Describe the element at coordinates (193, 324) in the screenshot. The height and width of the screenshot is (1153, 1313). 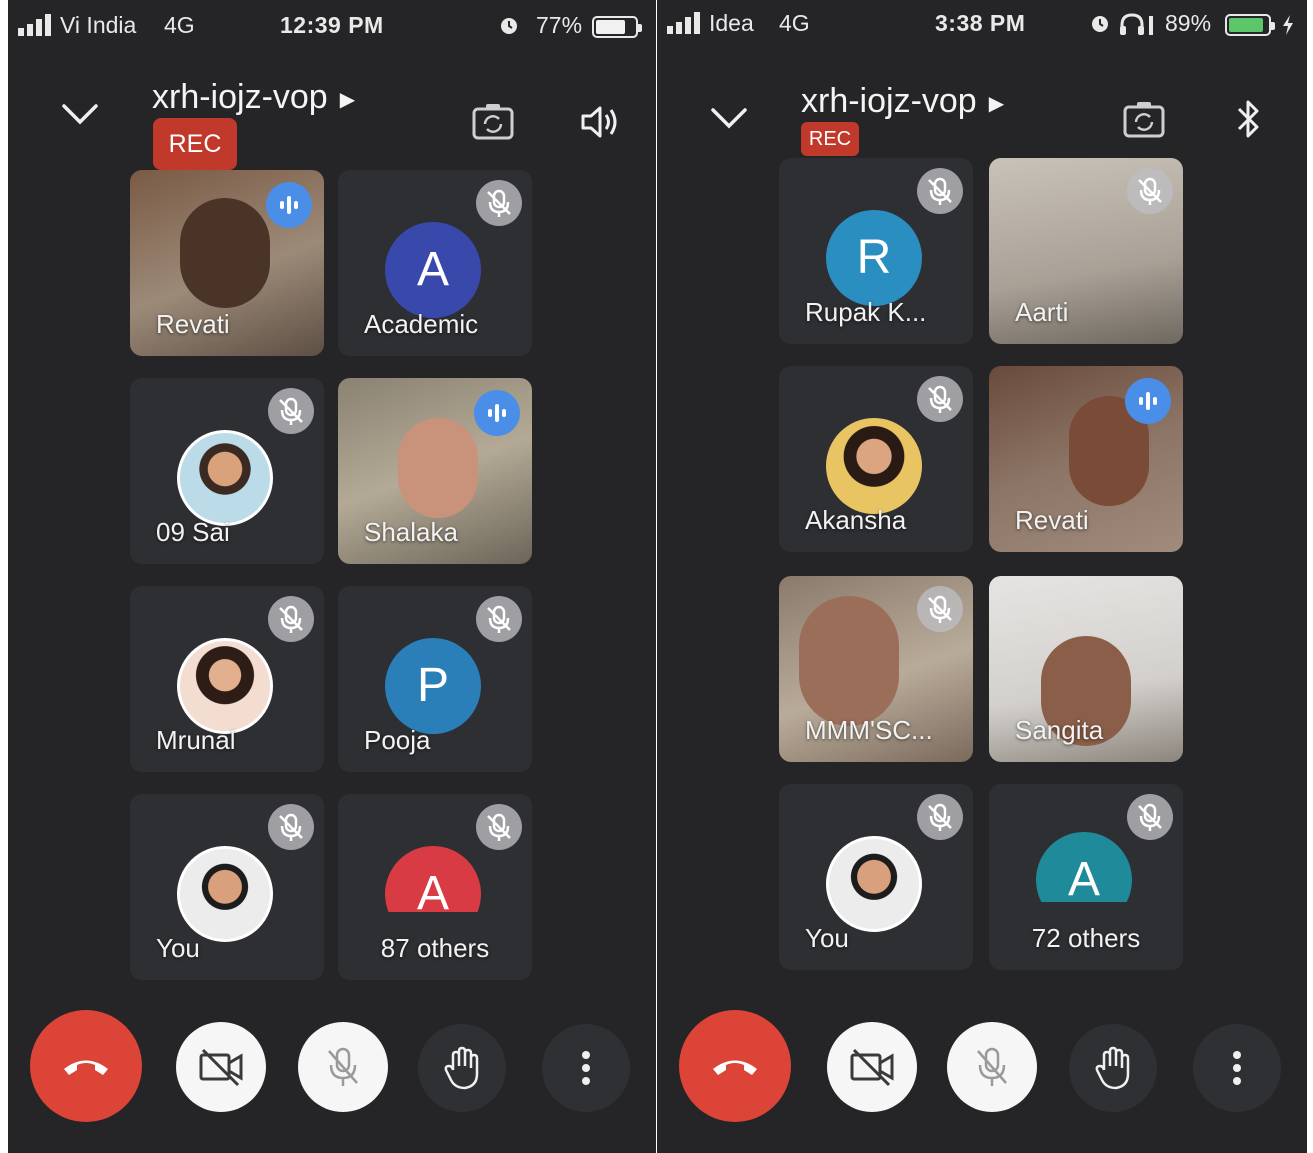
I see `participant-name: Revati` at that location.